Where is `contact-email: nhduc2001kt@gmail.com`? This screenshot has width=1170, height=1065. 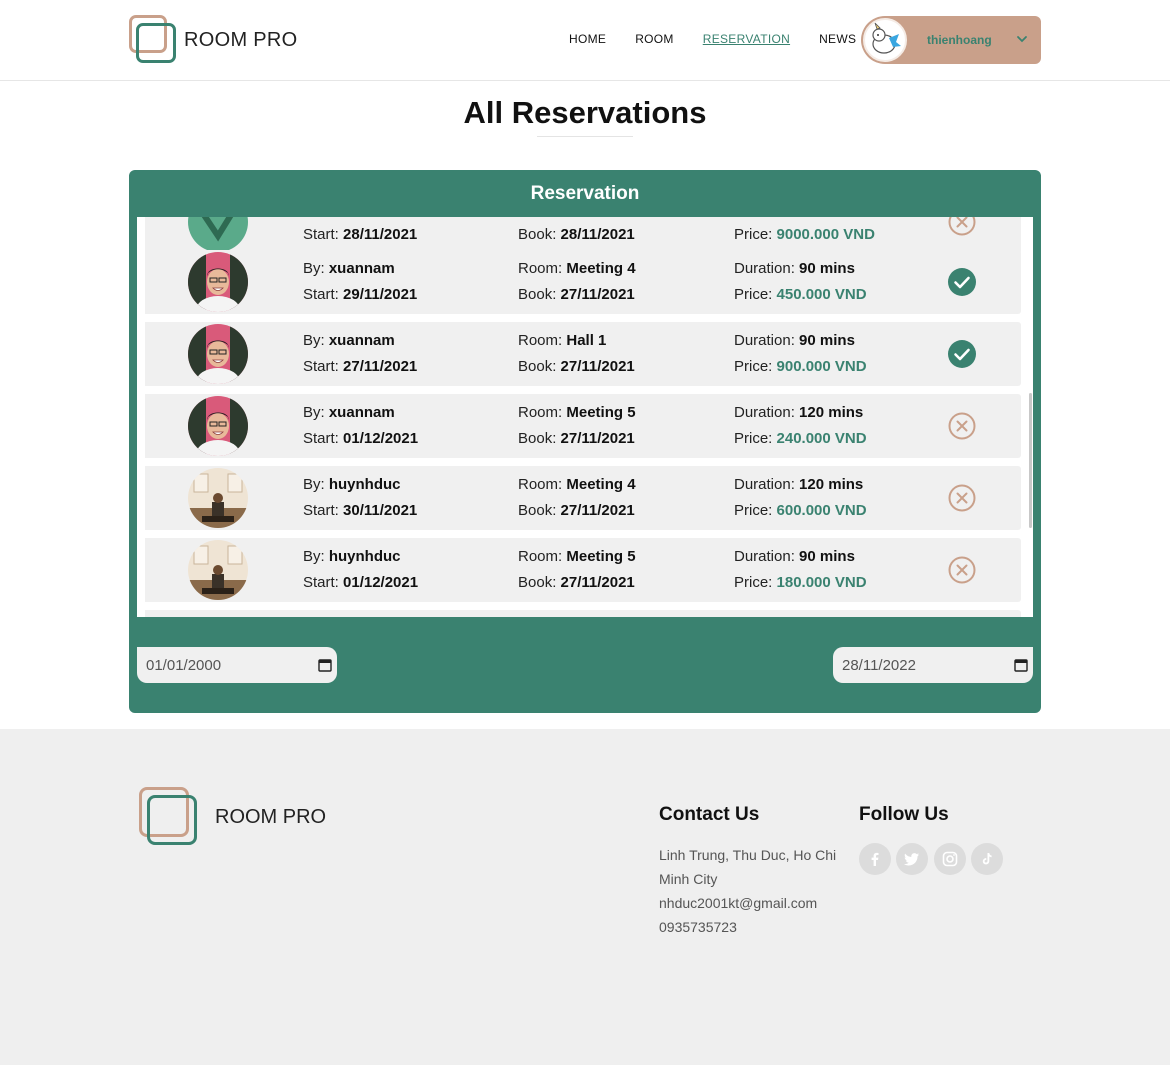
contact-email: nhduc2001kt@gmail.com is located at coordinates (754, 903).